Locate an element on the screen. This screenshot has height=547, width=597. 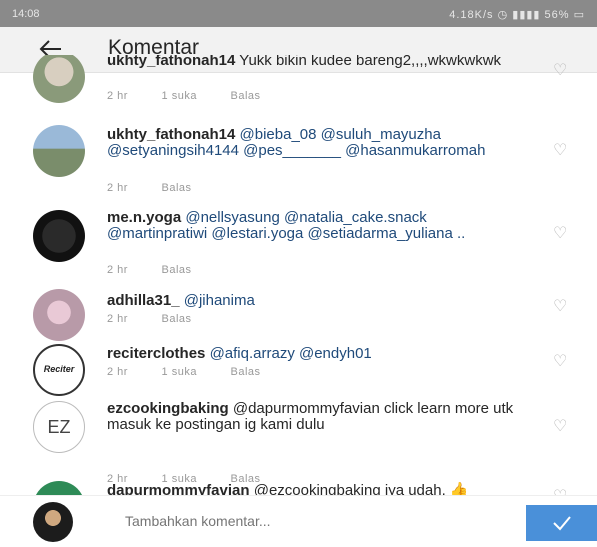
comment-username: dapurmommyfavian is located at coordinates (178, 489).